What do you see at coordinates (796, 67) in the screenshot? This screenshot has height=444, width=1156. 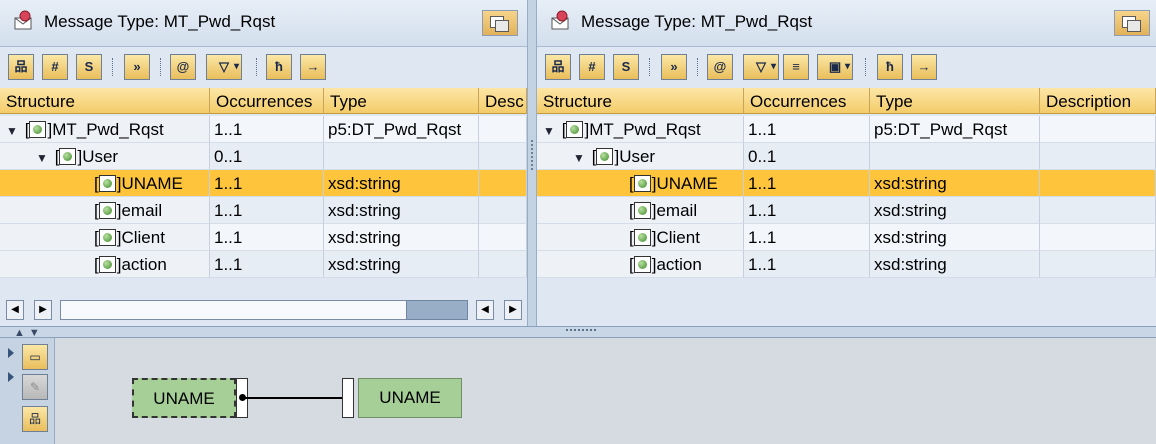 I see `display-queue-icon: ≡` at bounding box center [796, 67].